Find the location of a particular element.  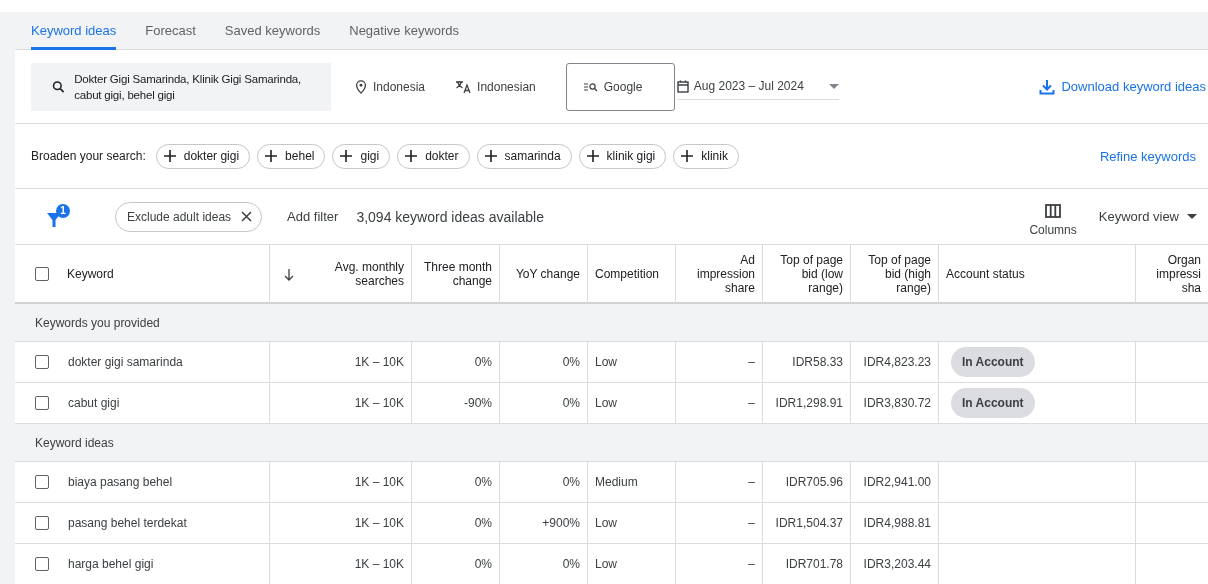

tab: Forecast is located at coordinates (170, 31).